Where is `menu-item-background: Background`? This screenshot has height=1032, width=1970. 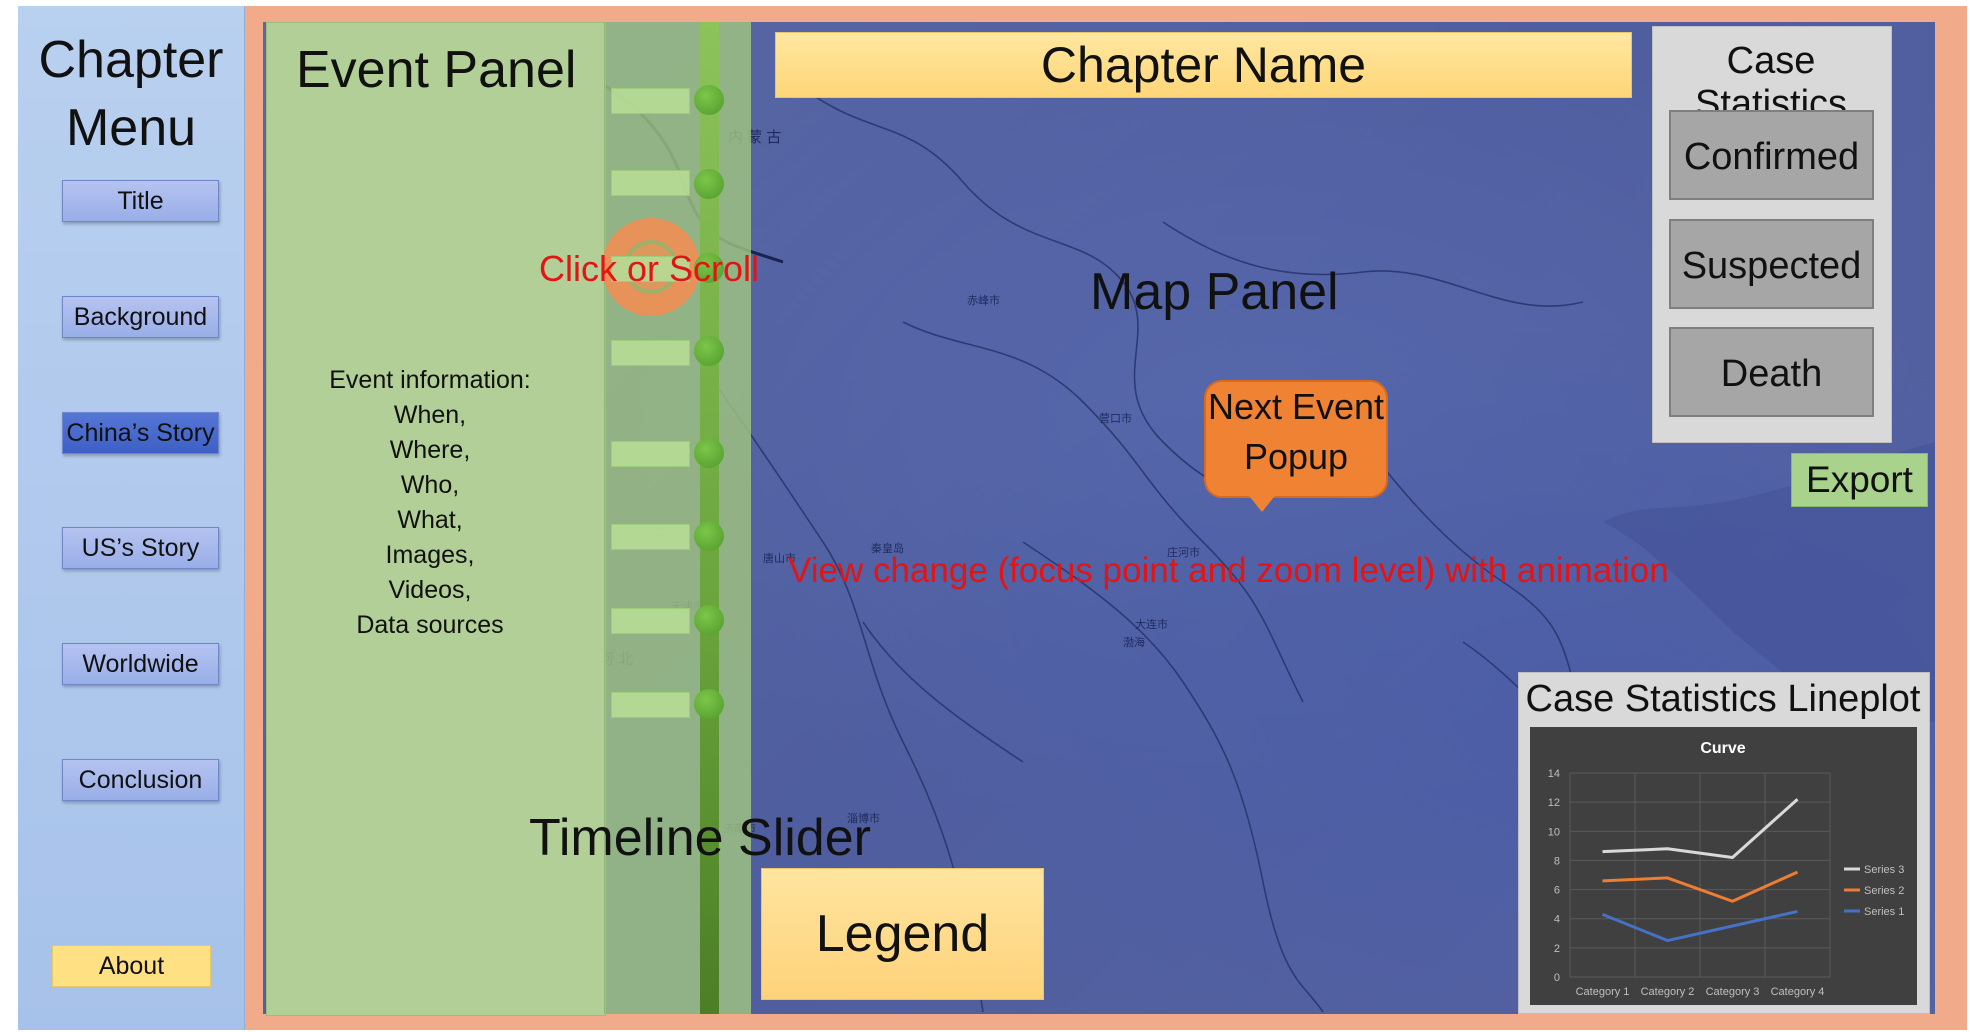 menu-item-background: Background is located at coordinates (140, 317).